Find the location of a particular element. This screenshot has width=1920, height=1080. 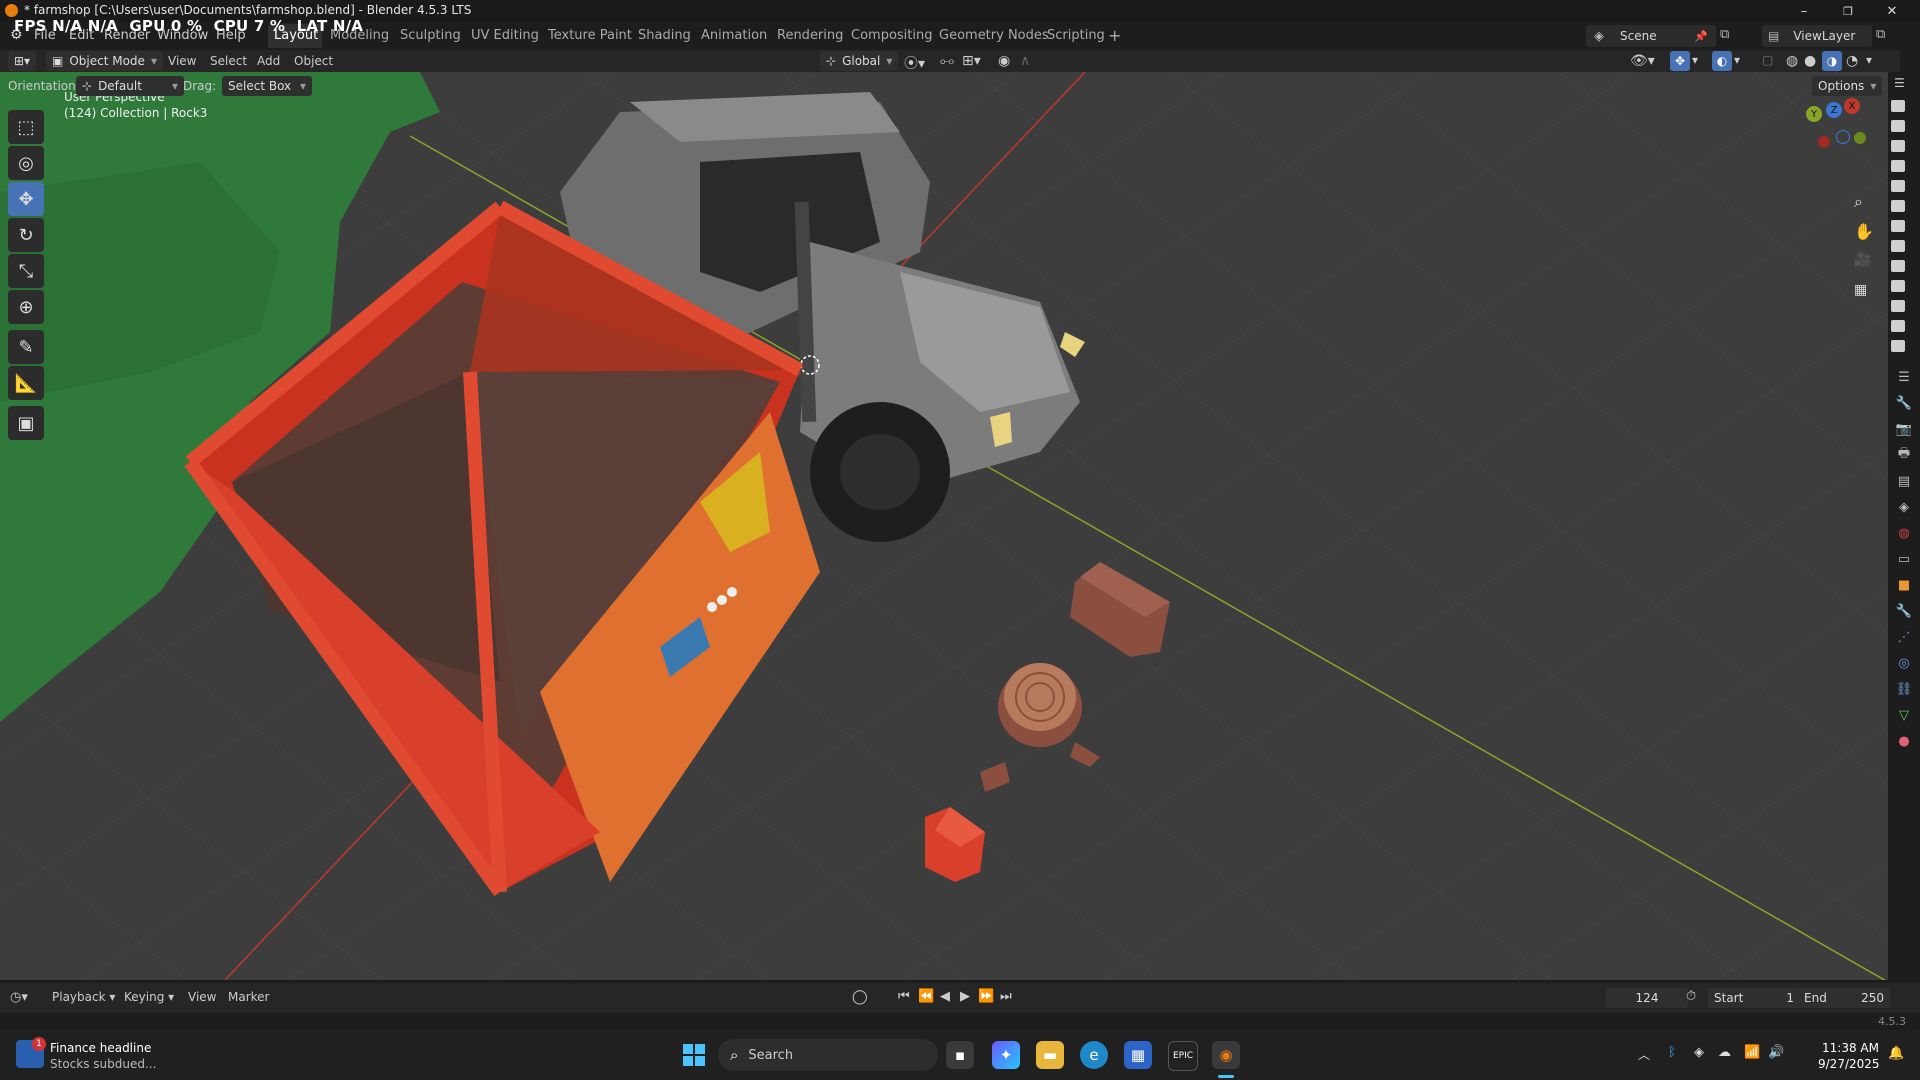

gizmo-toggle-icon: ✥ is located at coordinates (1680, 61).